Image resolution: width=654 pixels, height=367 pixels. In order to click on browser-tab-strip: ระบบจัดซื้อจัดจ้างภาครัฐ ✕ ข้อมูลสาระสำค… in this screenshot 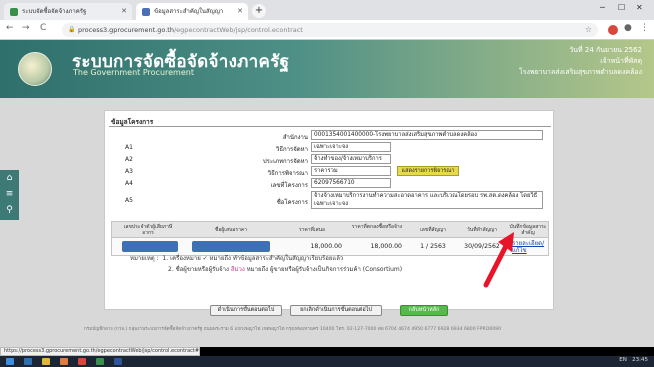, I will do `click(327, 10)`.